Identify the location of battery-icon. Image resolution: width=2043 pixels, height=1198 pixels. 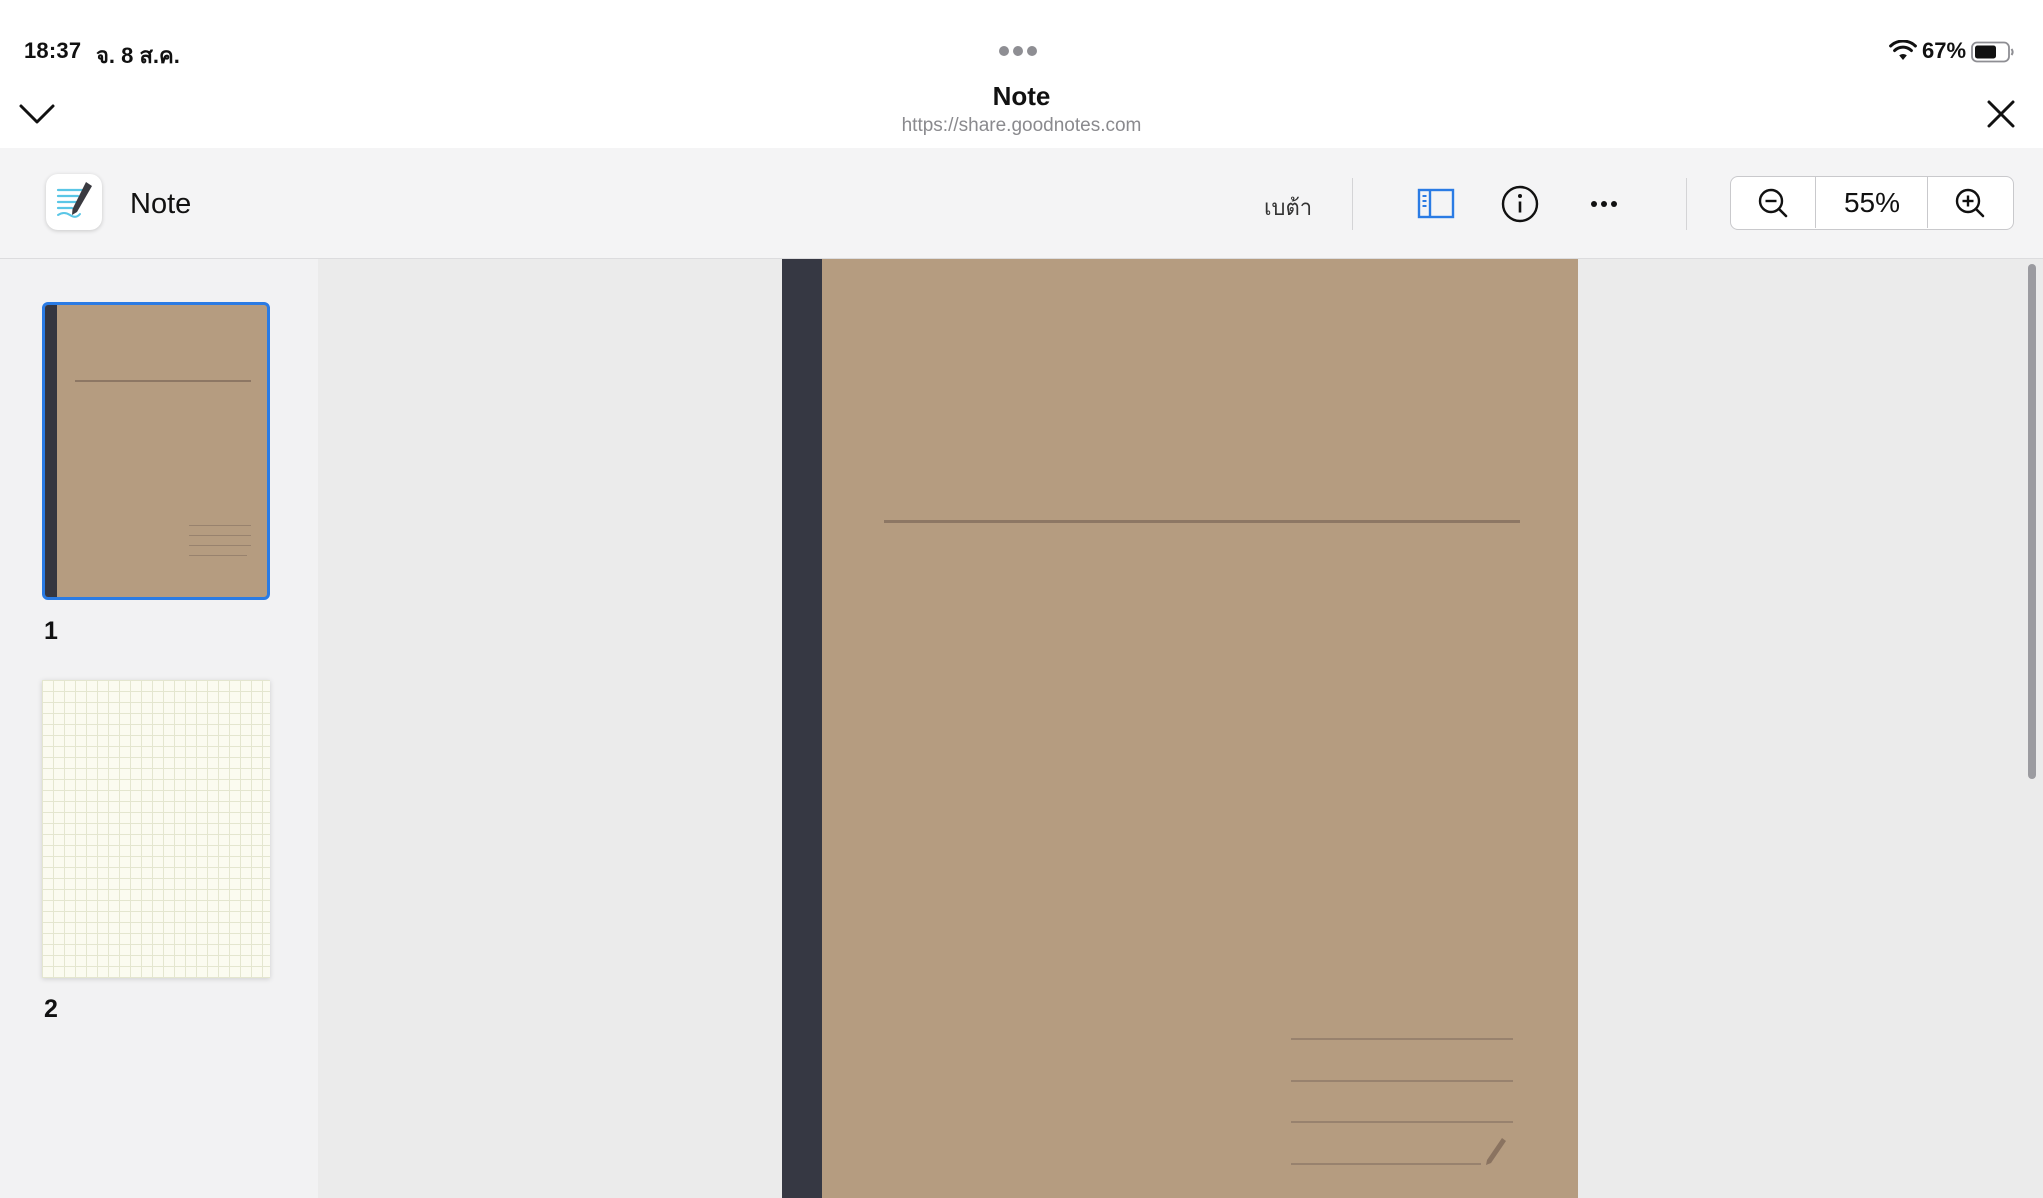
(1992, 52).